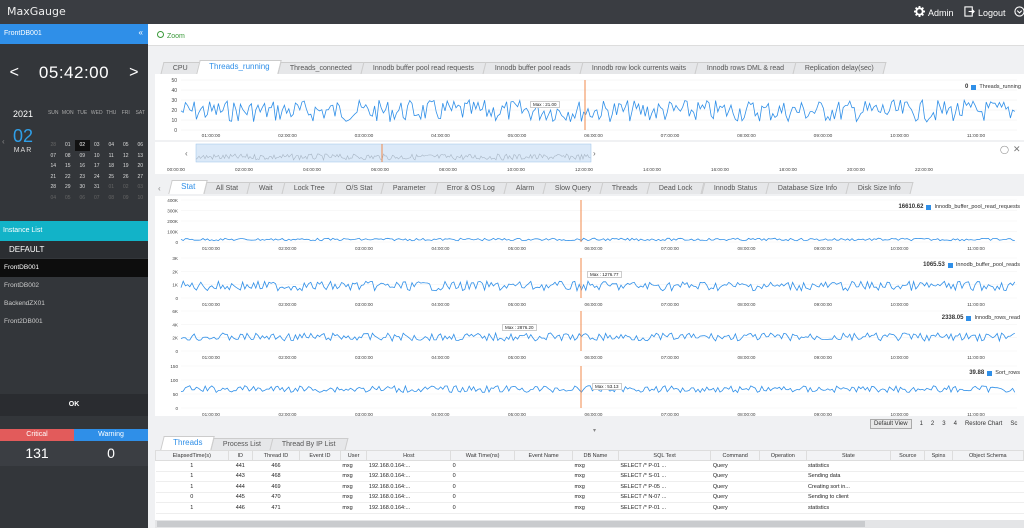 The height and width of the screenshot is (528, 1024). What do you see at coordinates (82, 177) in the screenshot?
I see `calendar-day: 23` at bounding box center [82, 177].